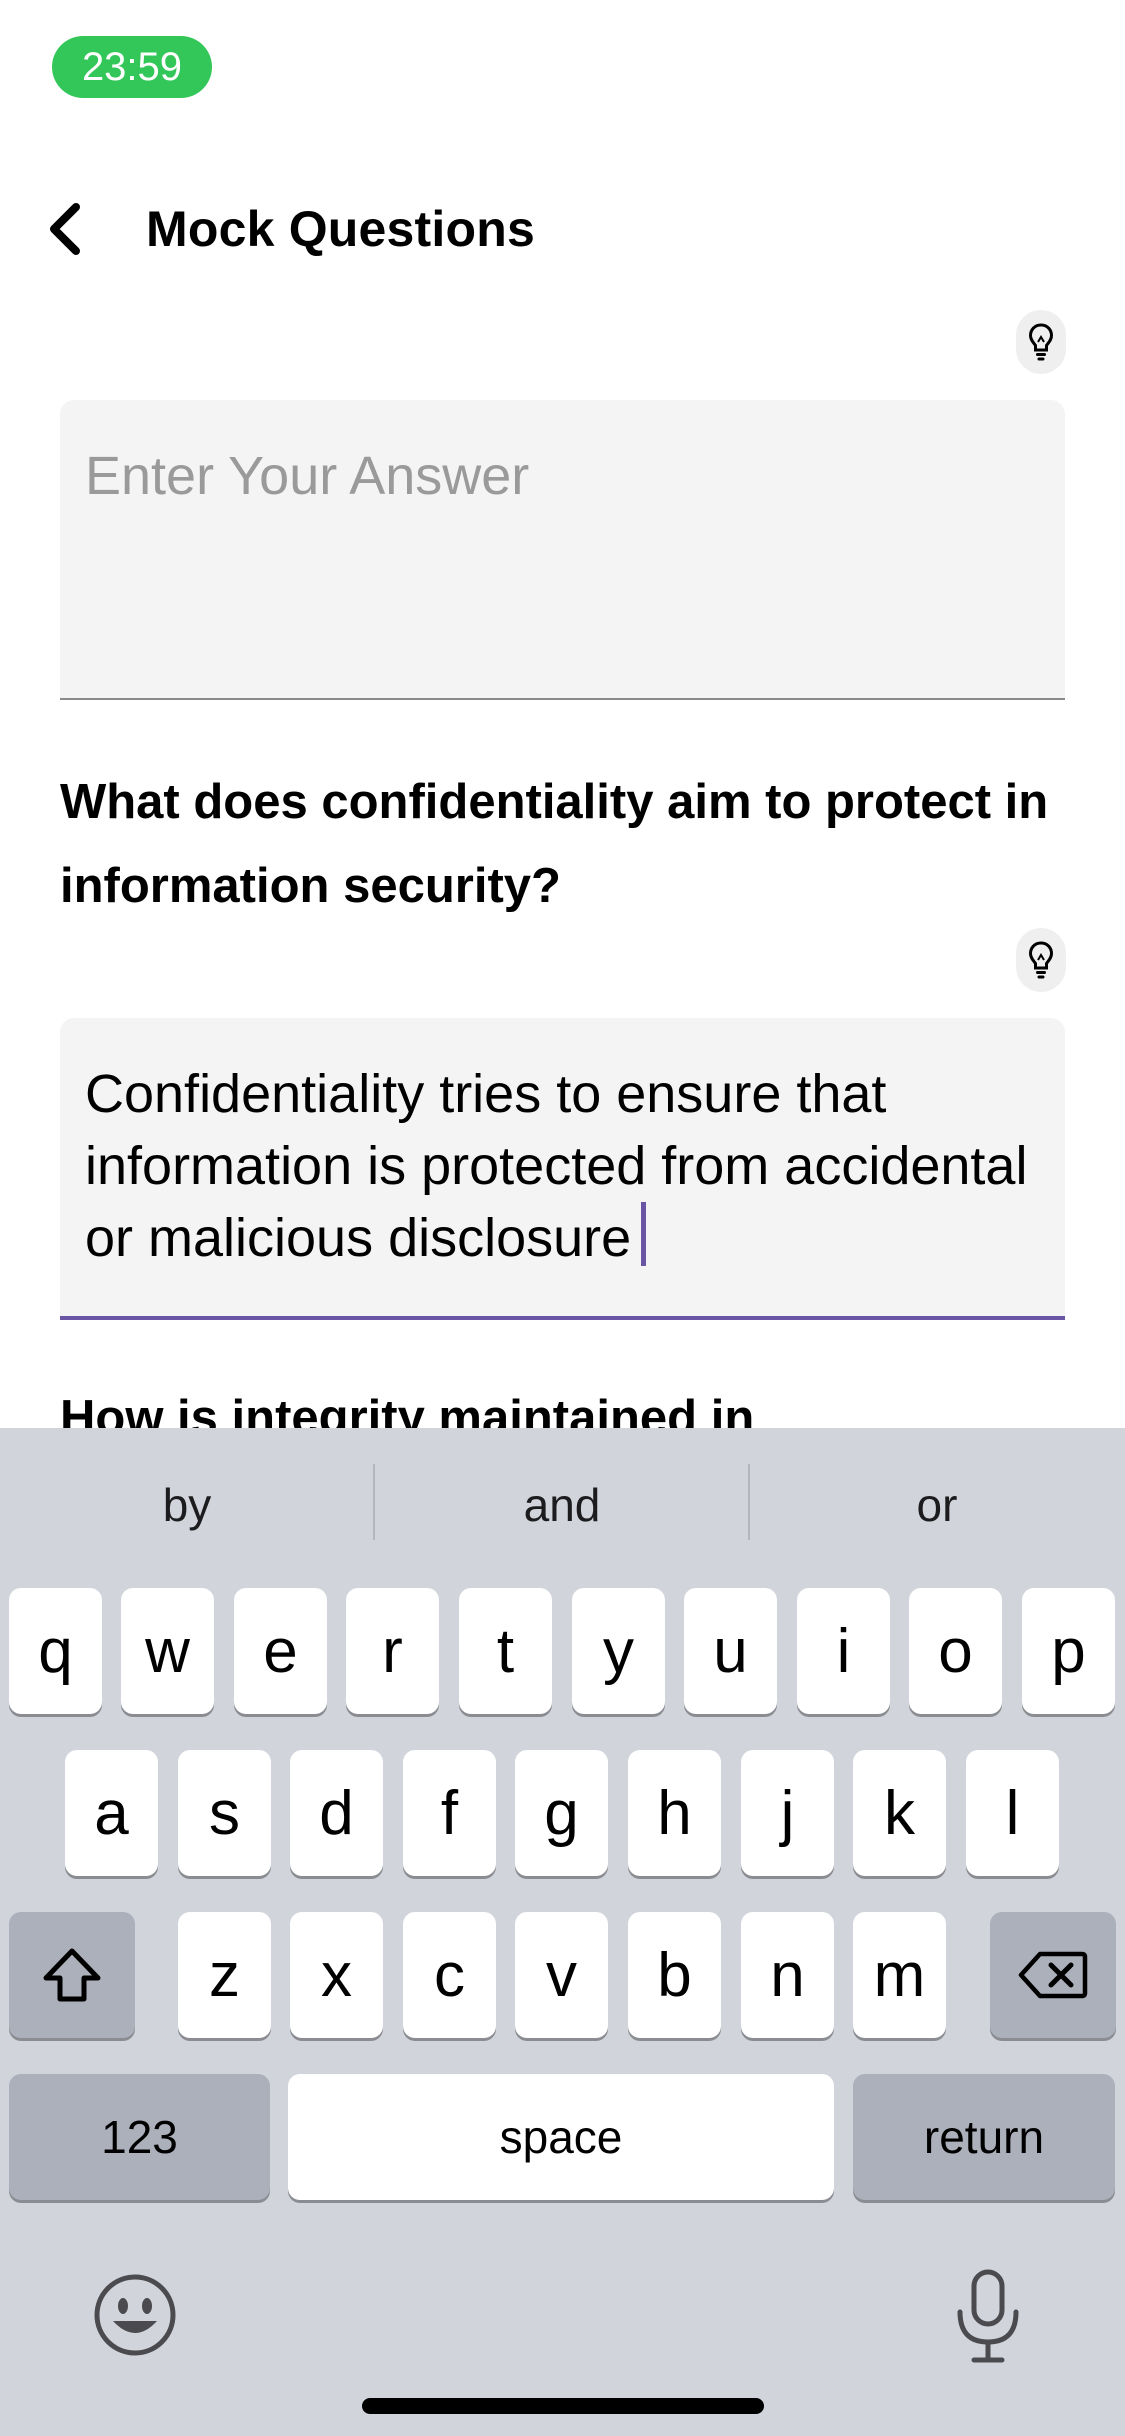 The image size is (1125, 2436). Describe the element at coordinates (899, 1813) in the screenshot. I see `key-k: k` at that location.